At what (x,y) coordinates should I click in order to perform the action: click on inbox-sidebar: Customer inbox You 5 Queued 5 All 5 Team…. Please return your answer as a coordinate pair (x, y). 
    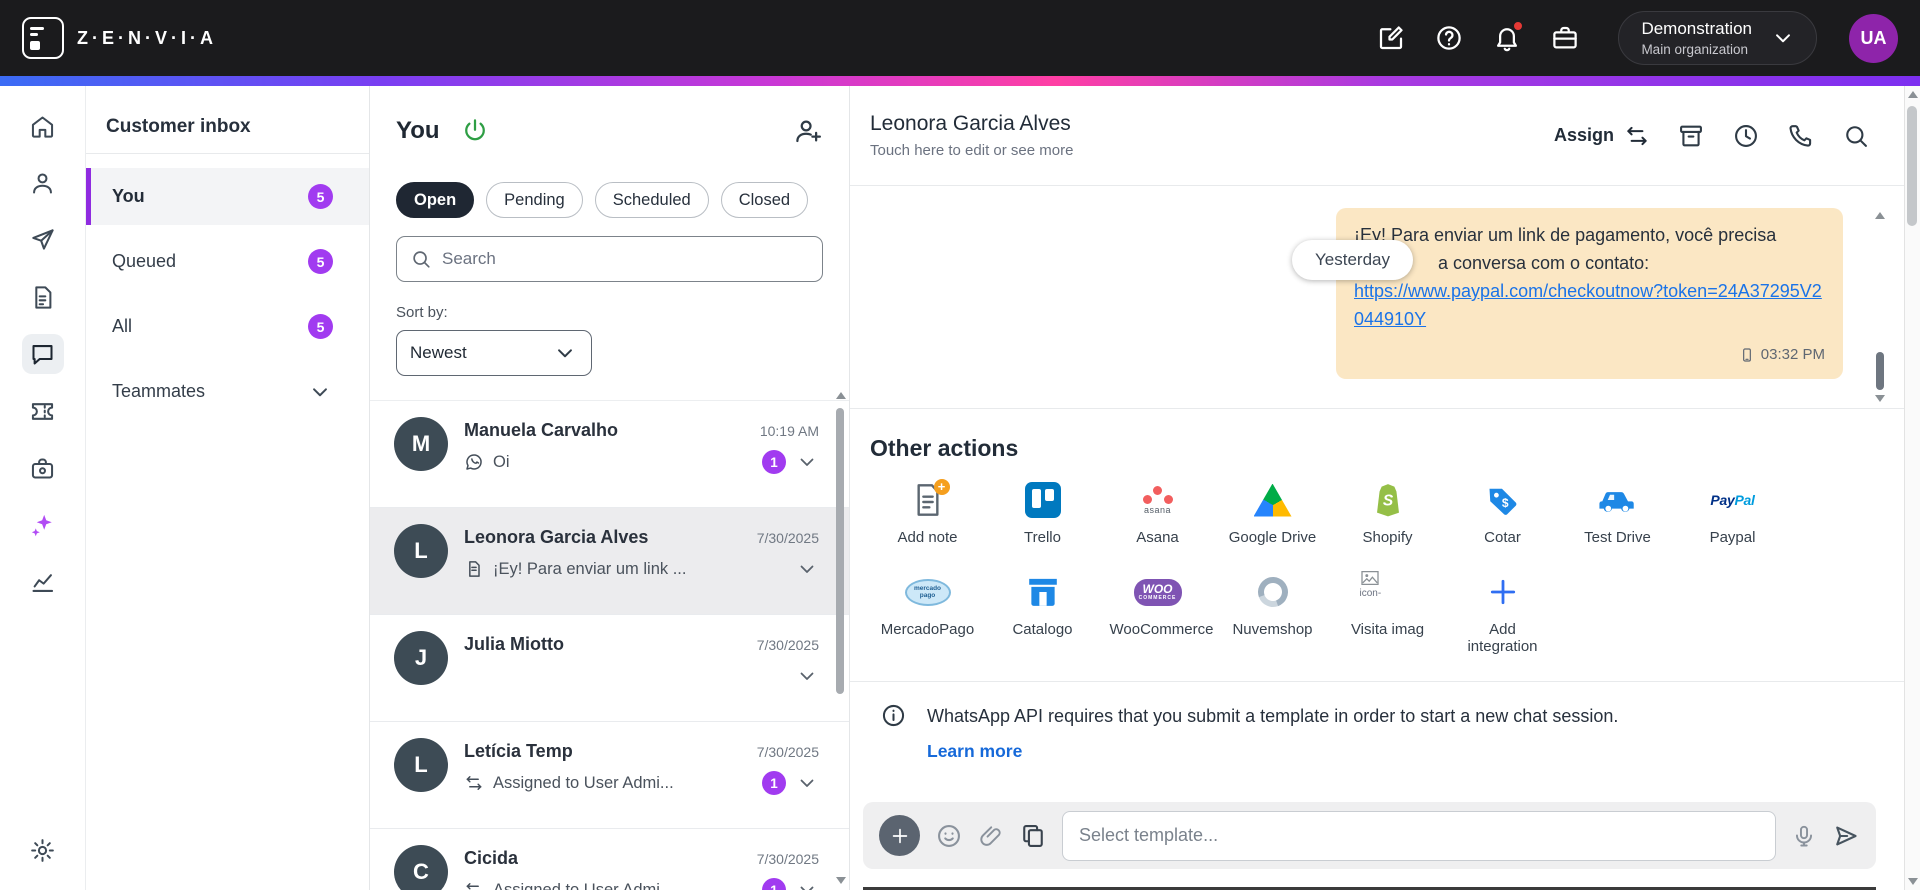
    Looking at the image, I should click on (228, 488).